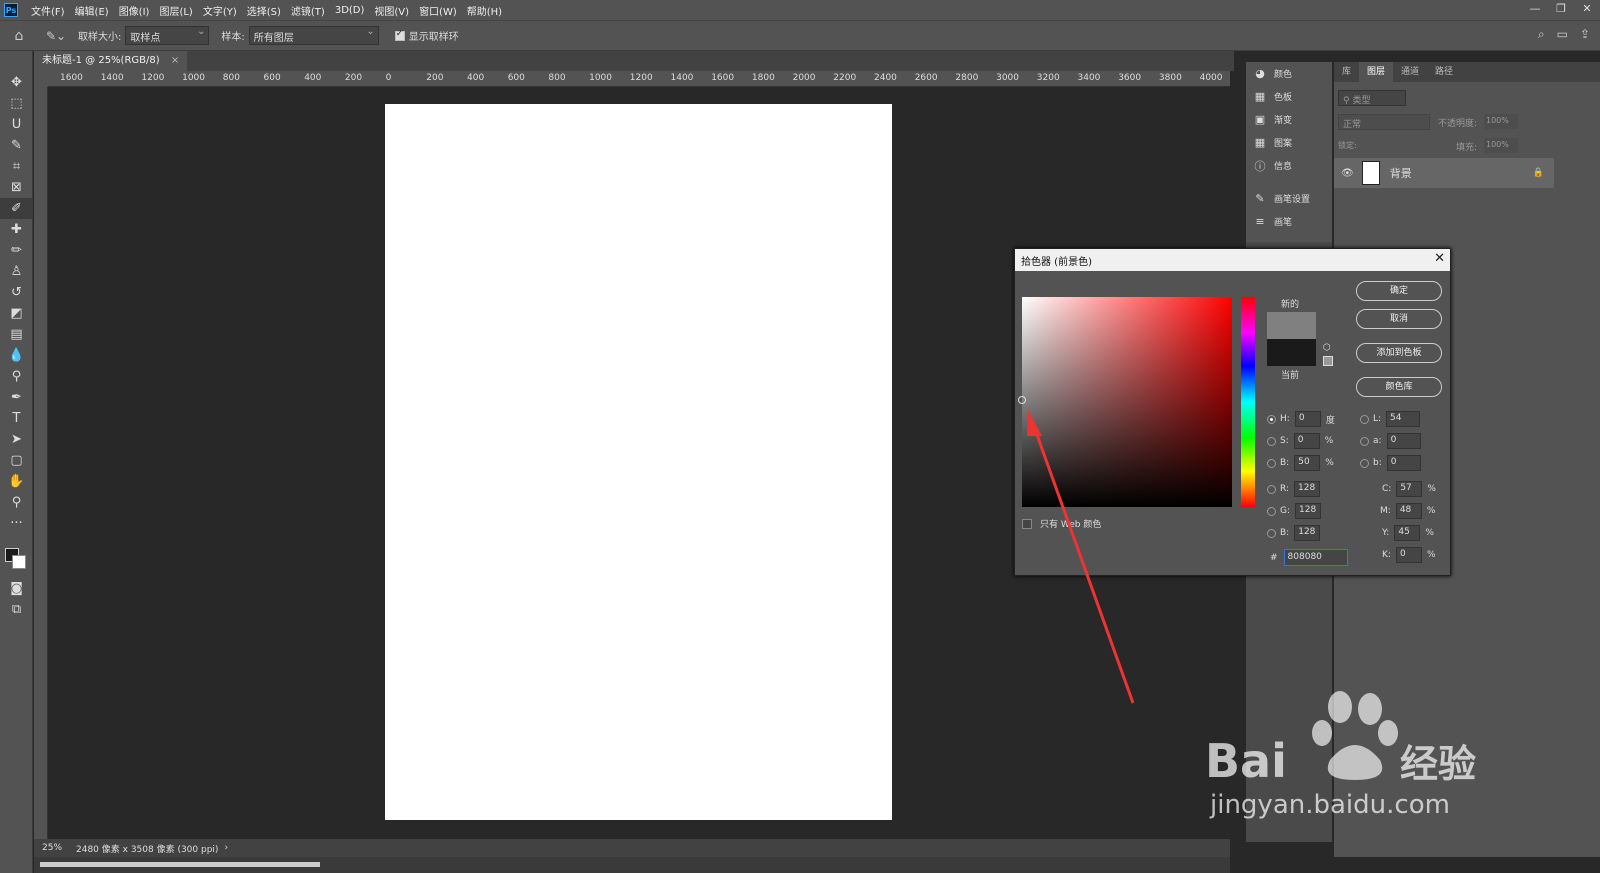 The image size is (1600, 873). Describe the element at coordinates (111, 61) in the screenshot. I see `document-tab: 未标题-1 @ 25%(RGB/8) ×` at that location.